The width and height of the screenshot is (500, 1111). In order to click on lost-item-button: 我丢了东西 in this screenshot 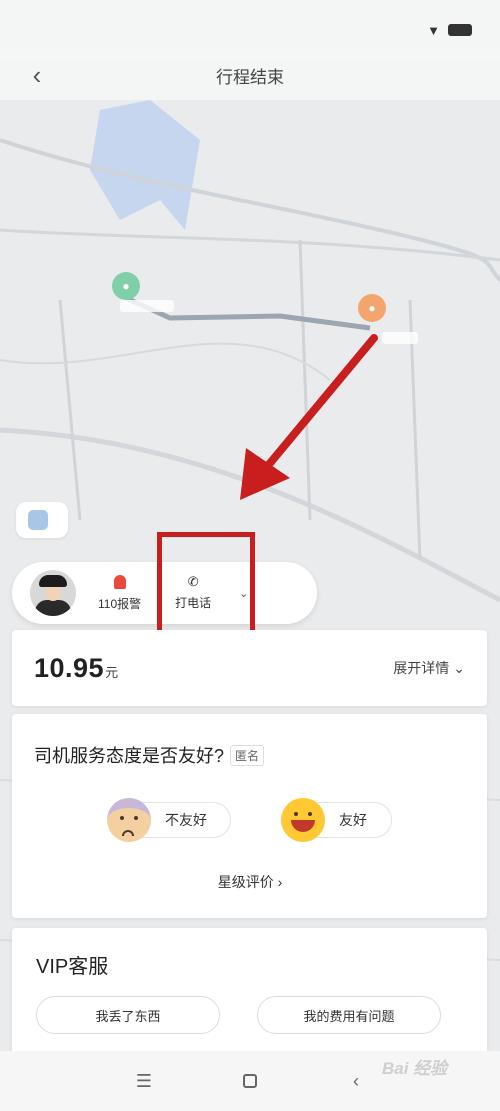, I will do `click(128, 1015)`.